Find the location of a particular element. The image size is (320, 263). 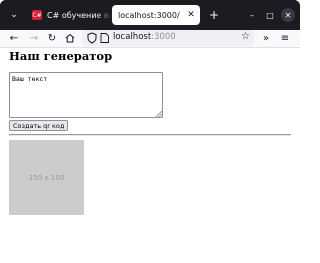

back-button: ← is located at coordinates (14, 38).